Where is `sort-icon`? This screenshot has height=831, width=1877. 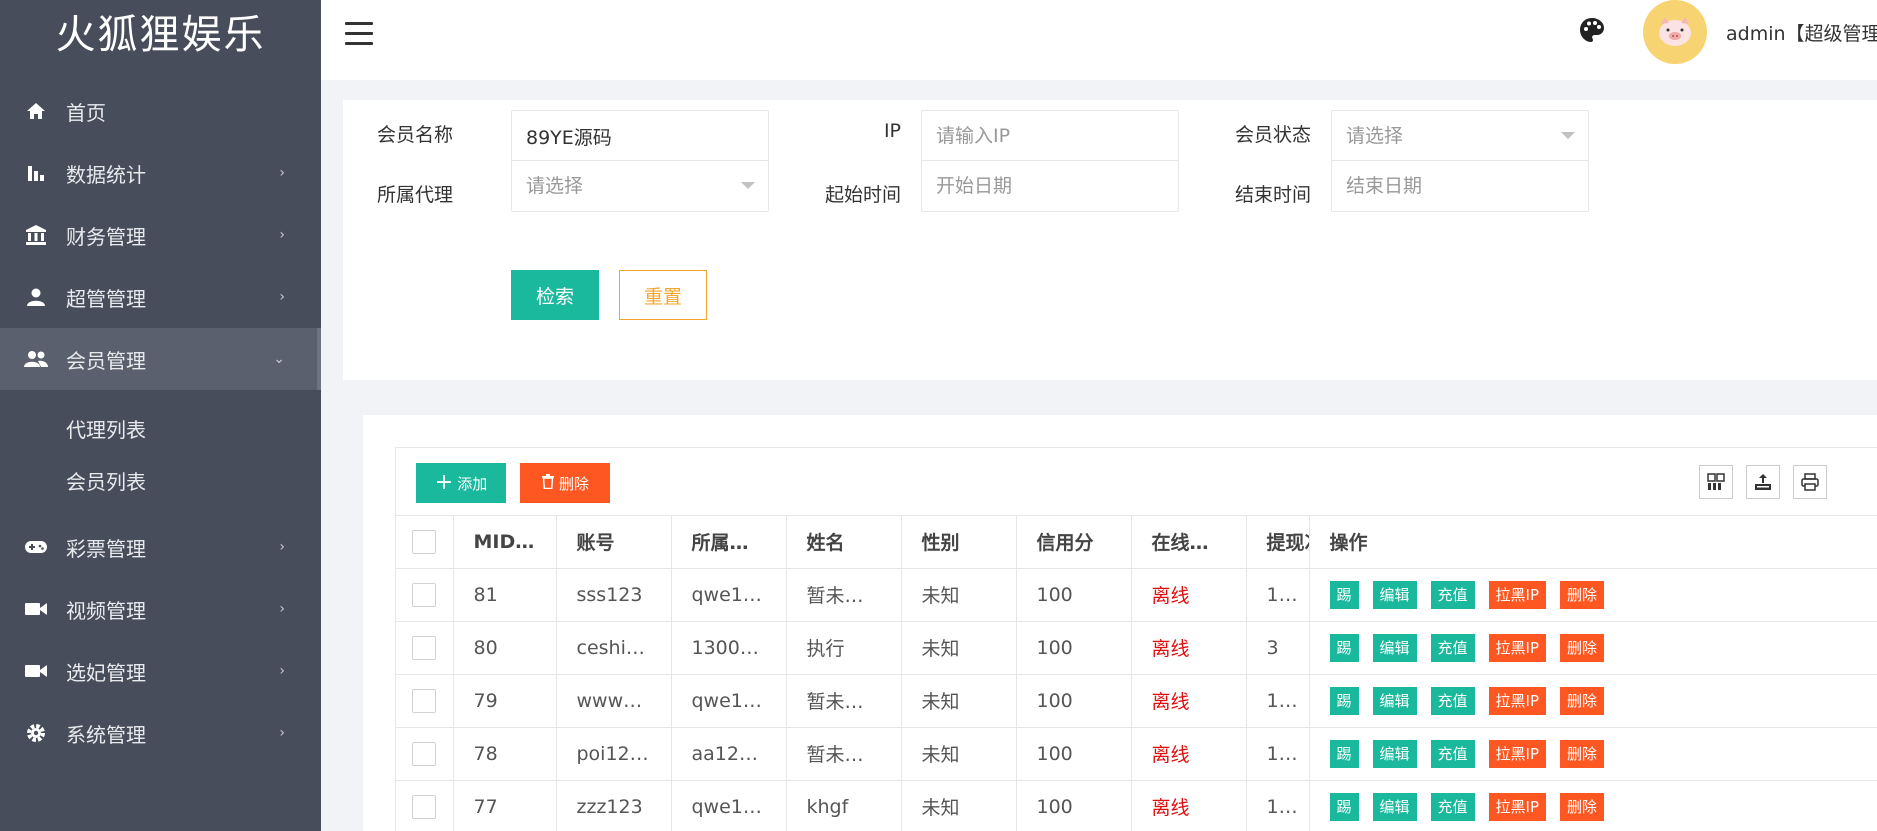
sort-icon is located at coordinates (541, 542).